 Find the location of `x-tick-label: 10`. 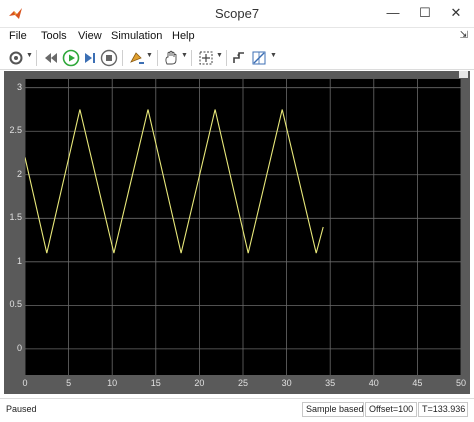

x-tick-label: 10 is located at coordinates (112, 383).